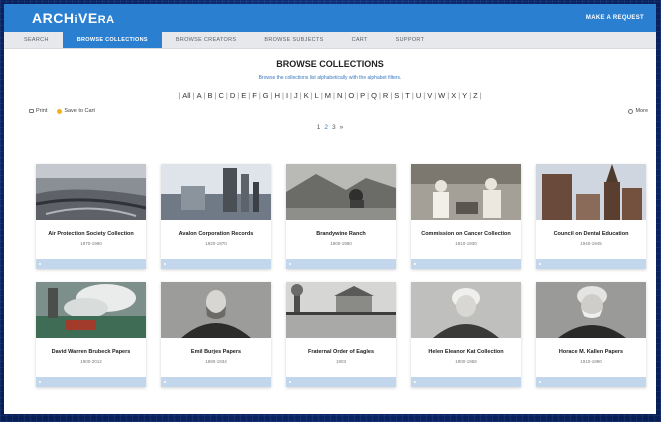 This screenshot has height=422, width=661. I want to click on collection-card: David Warren Brubeck Papers 1900-2012, so click(91, 334).